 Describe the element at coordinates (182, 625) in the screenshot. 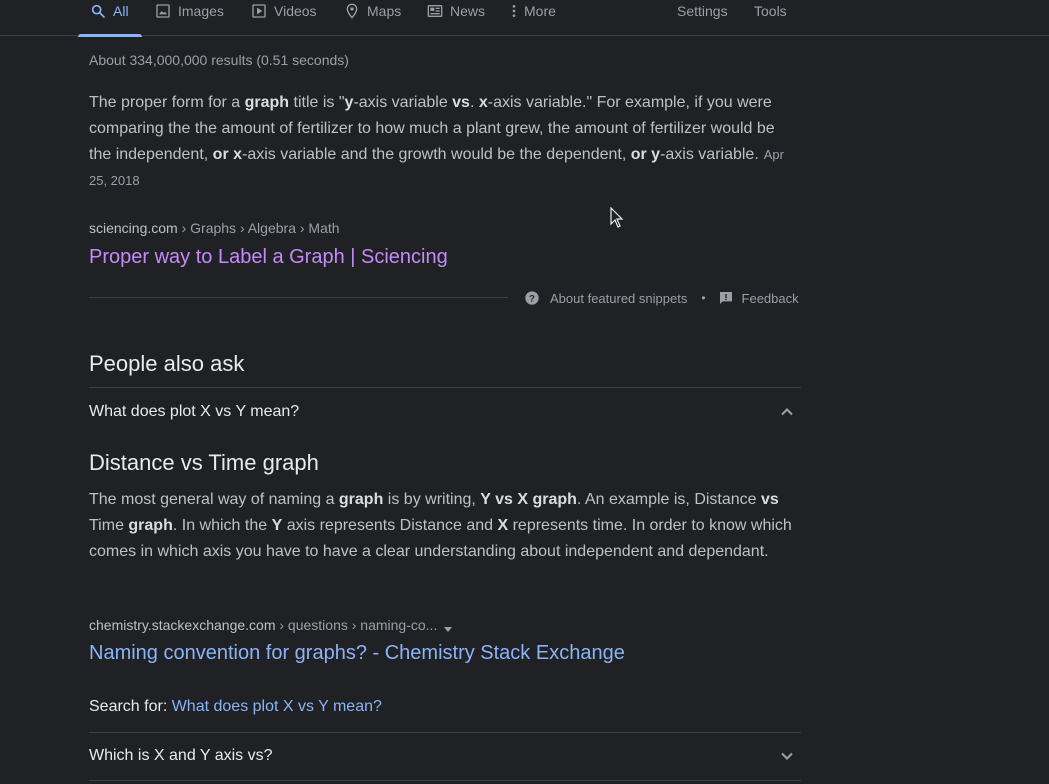

I see `cite-domain: chemistry.stackexchange.com` at that location.